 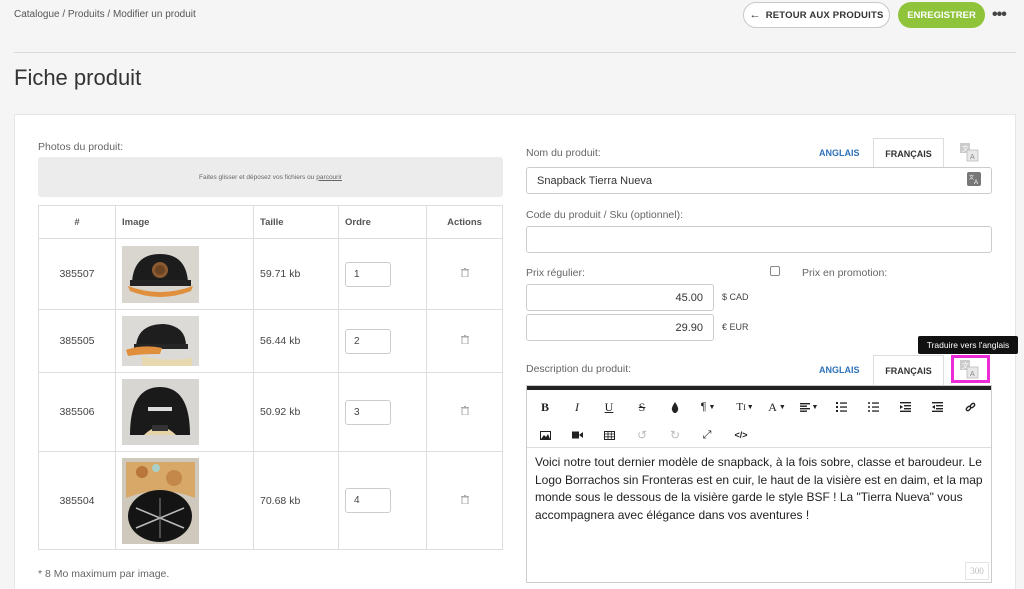 What do you see at coordinates (515, 52) in the screenshot?
I see `header-divider` at bounding box center [515, 52].